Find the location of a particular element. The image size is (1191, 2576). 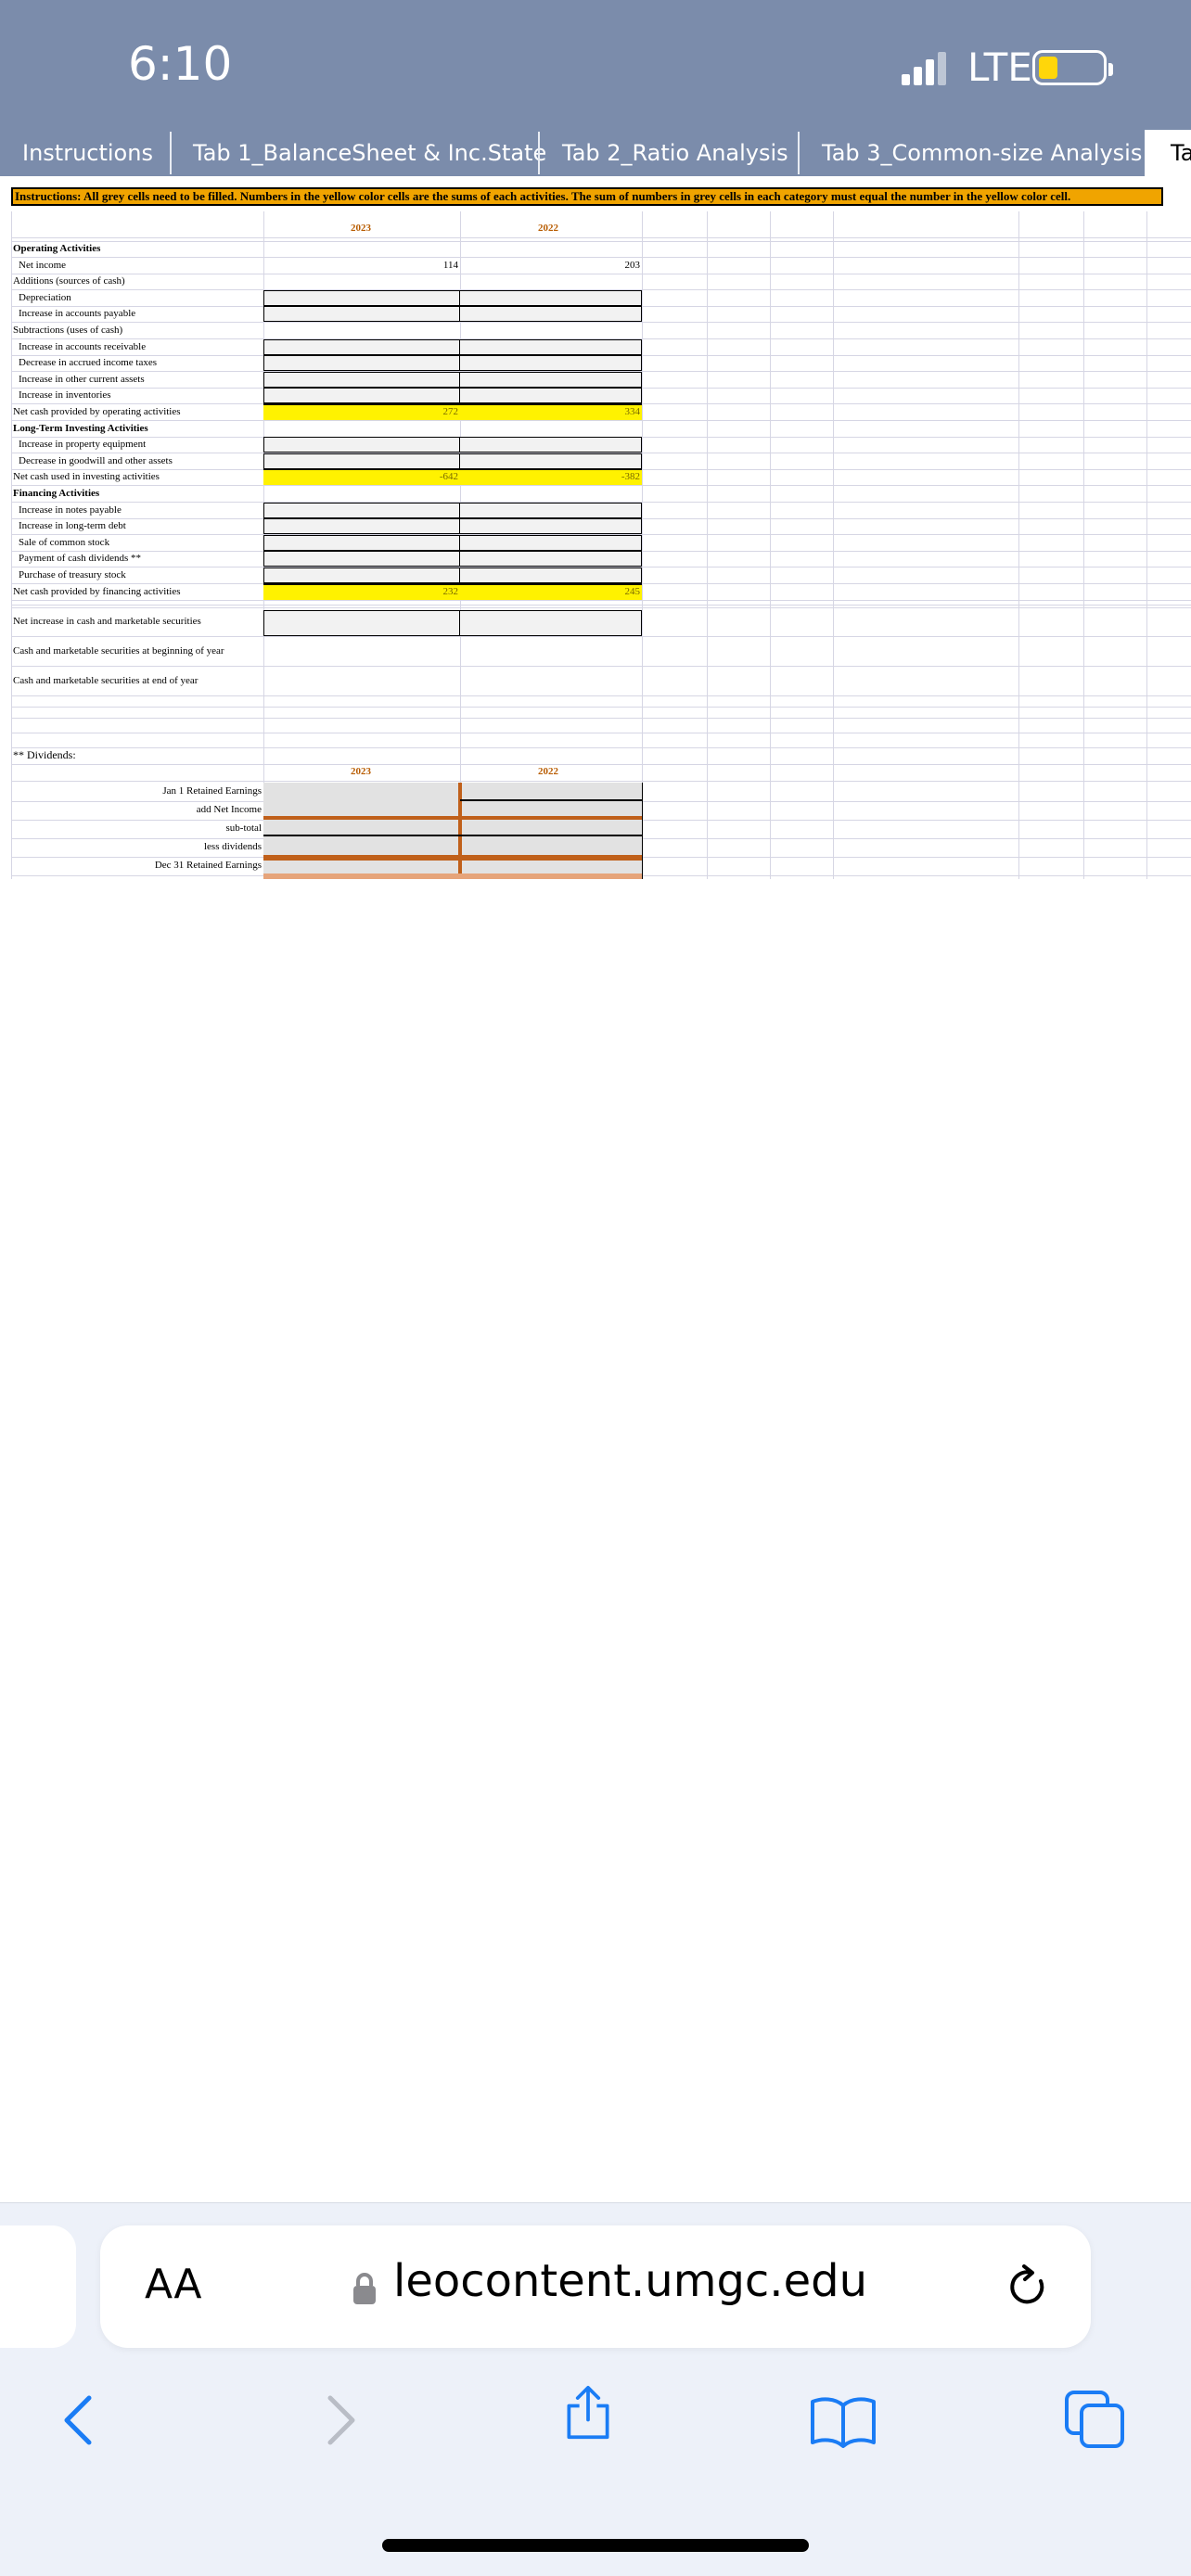

battery-icon is located at coordinates (1073, 67).